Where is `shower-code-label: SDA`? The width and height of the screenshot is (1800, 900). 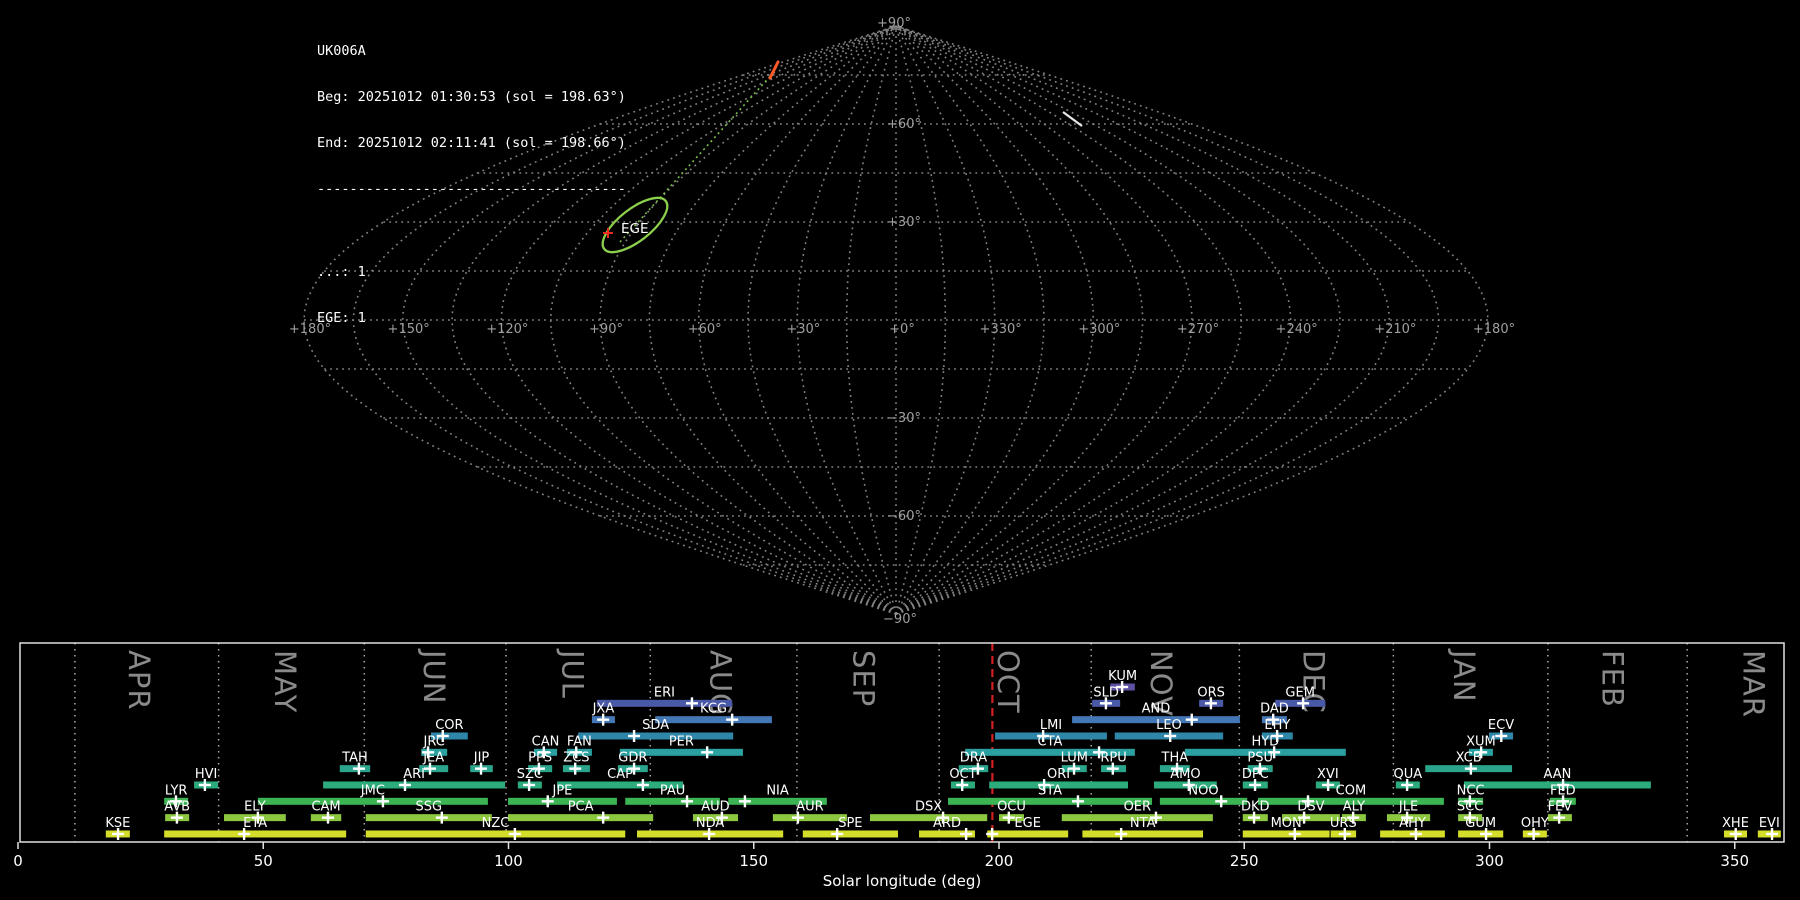
shower-code-label: SDA is located at coordinates (655, 725).